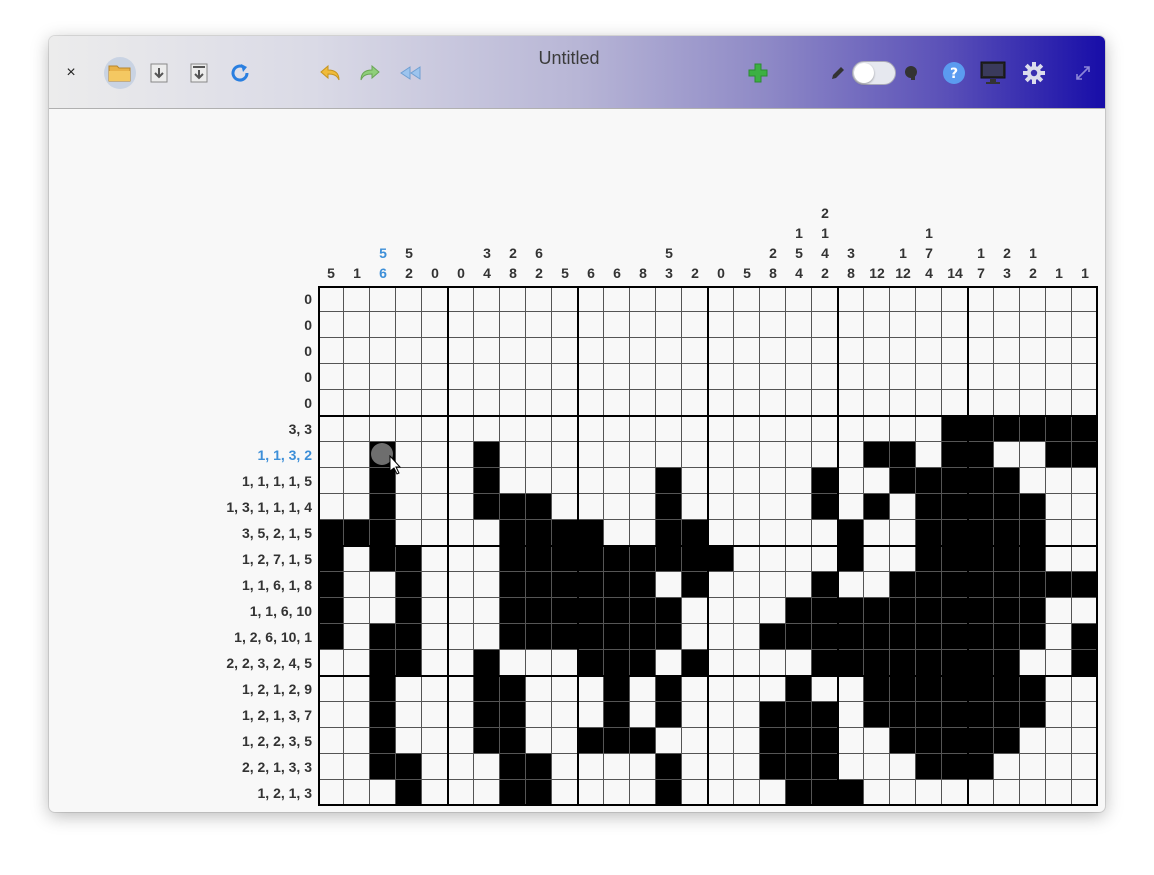 The image size is (1154, 875). I want to click on undo-button, so click(330, 73).